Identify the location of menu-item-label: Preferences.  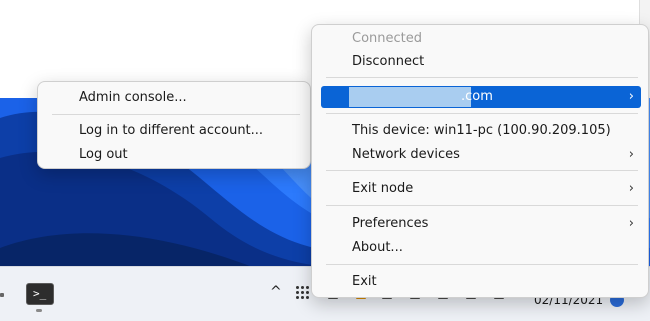
(390, 223).